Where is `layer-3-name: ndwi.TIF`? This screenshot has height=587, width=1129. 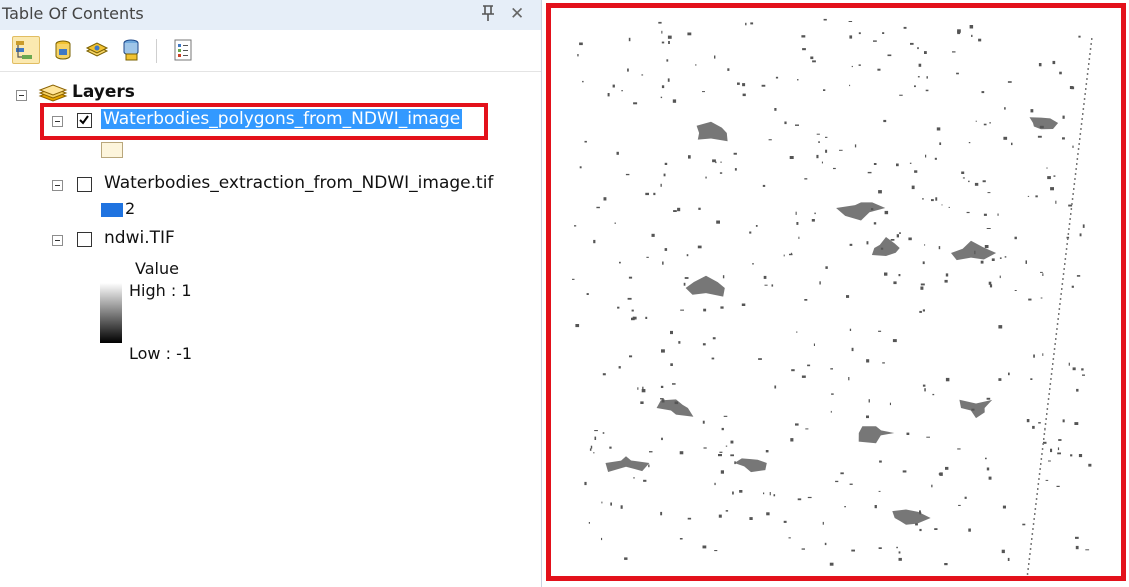
layer-3-name: ndwi.TIF is located at coordinates (139, 238).